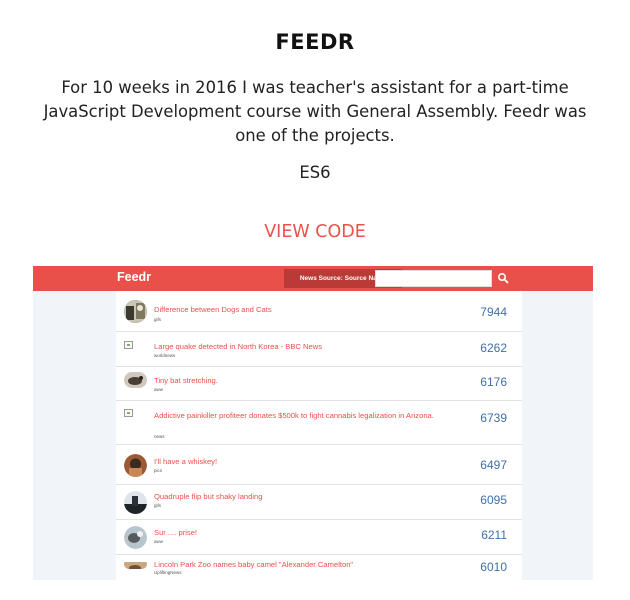 Image resolution: width=630 pixels, height=600 pixels. What do you see at coordinates (315, 42) in the screenshot?
I see `project-title: FEEDR` at bounding box center [315, 42].